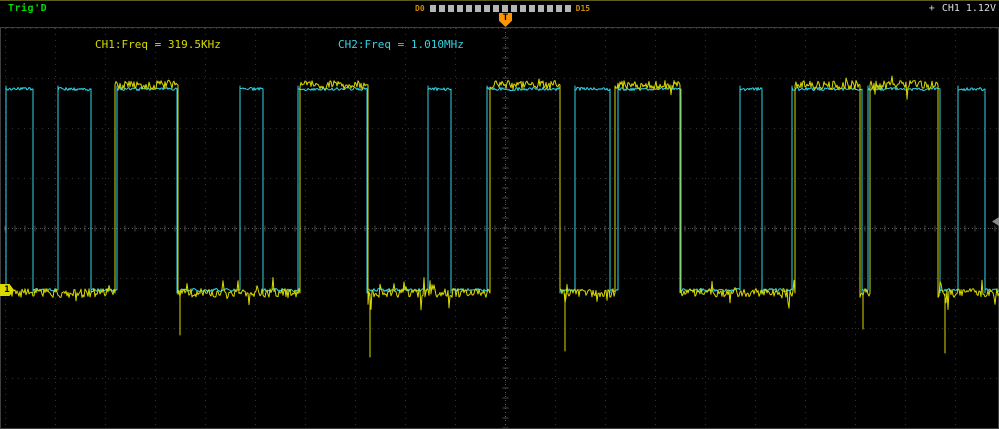 This screenshot has width=999, height=429. I want to click on digital-channel-squares, so click(500, 8).